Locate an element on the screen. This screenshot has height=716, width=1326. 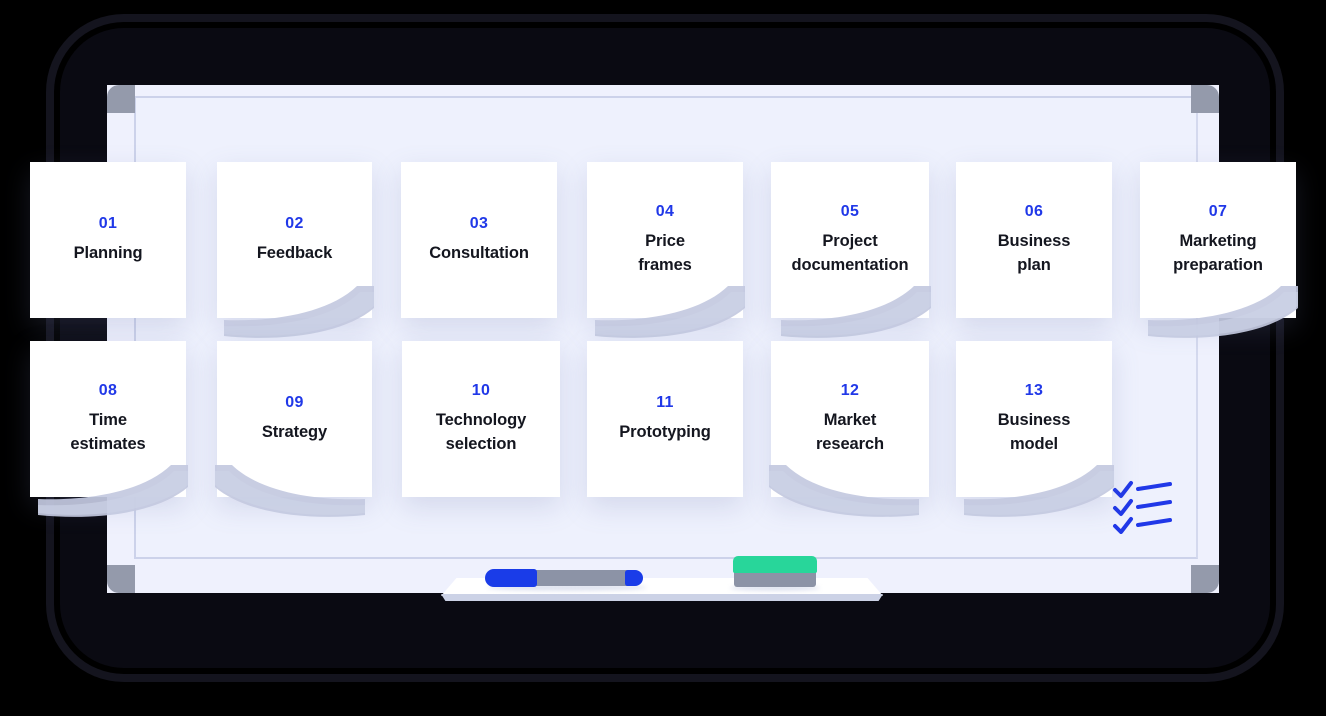
step-card-number: 10 is located at coordinates (481, 390).